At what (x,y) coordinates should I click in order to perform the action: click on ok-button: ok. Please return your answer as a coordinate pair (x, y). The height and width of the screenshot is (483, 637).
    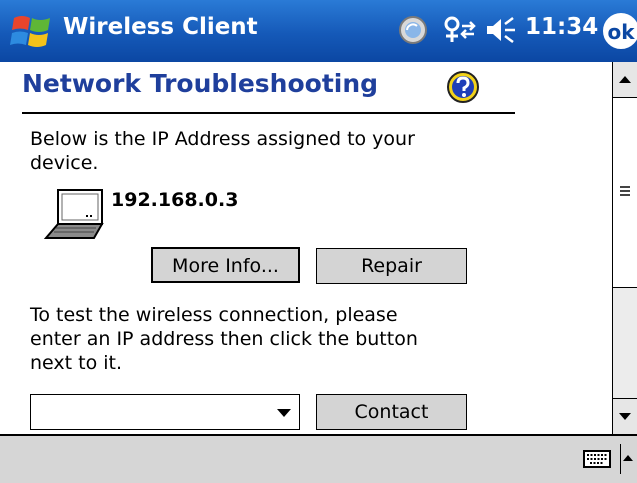
    Looking at the image, I should click on (620, 31).